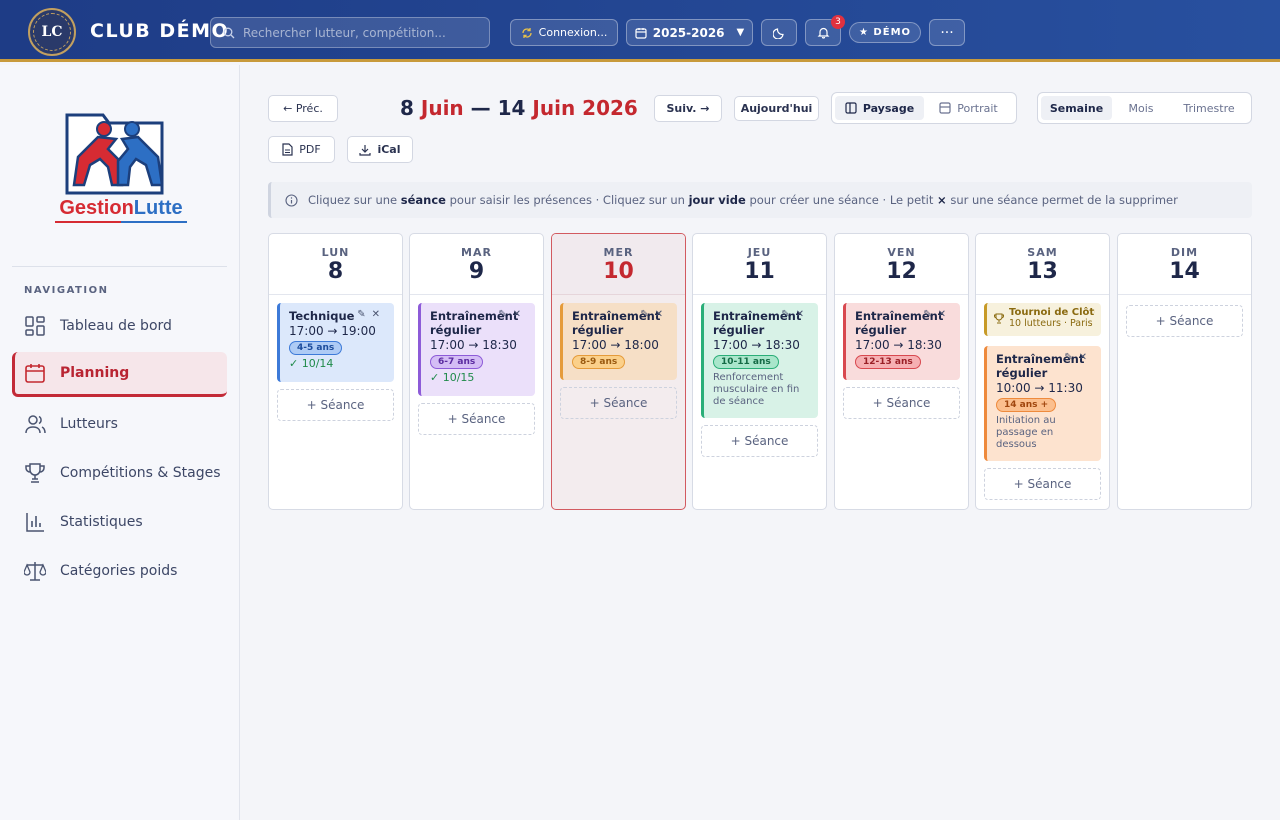 This screenshot has width=1280, height=820. Describe the element at coordinates (776, 108) in the screenshot. I see `today-button: Aujourd'hui` at that location.